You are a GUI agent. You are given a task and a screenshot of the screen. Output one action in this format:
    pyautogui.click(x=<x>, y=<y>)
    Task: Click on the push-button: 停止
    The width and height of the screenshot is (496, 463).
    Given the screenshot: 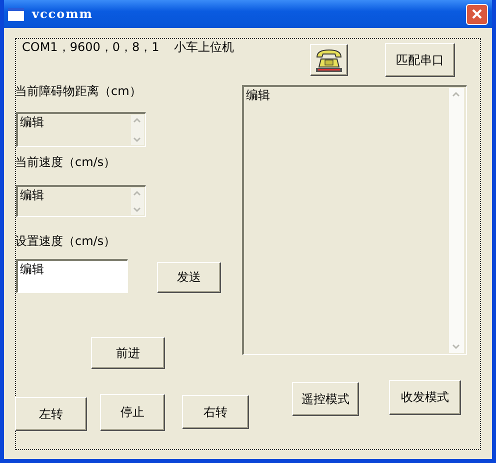 What is the action you would take?
    pyautogui.click(x=132, y=412)
    